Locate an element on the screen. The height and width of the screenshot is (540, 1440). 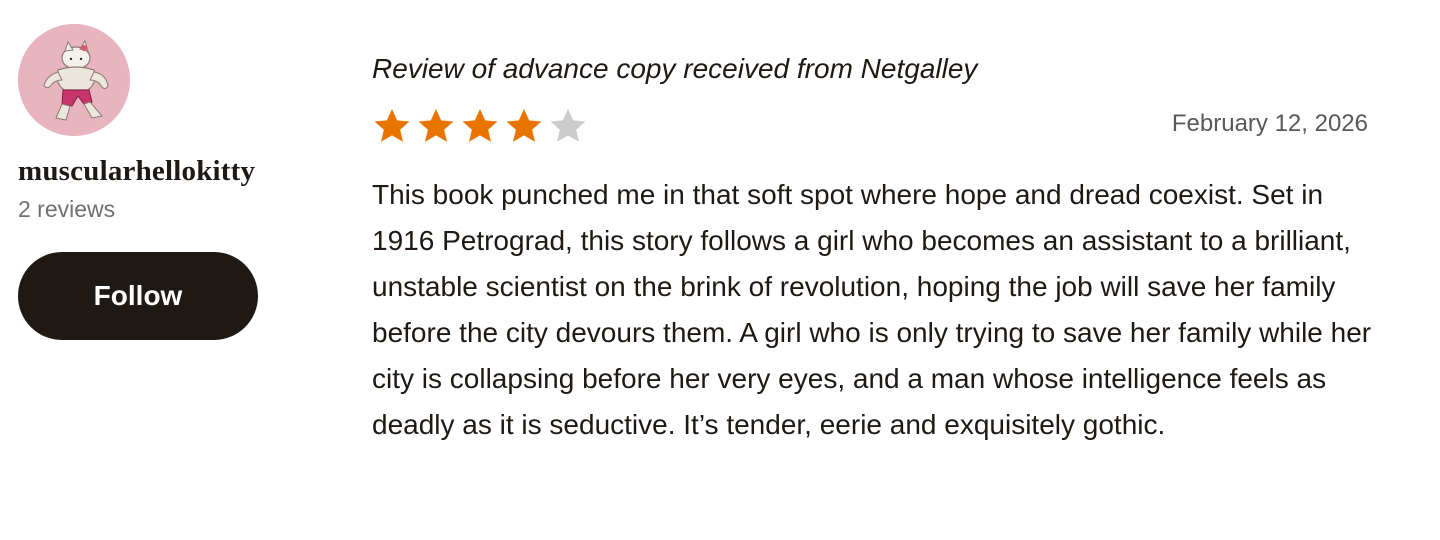
star-rating is located at coordinates (480, 126).